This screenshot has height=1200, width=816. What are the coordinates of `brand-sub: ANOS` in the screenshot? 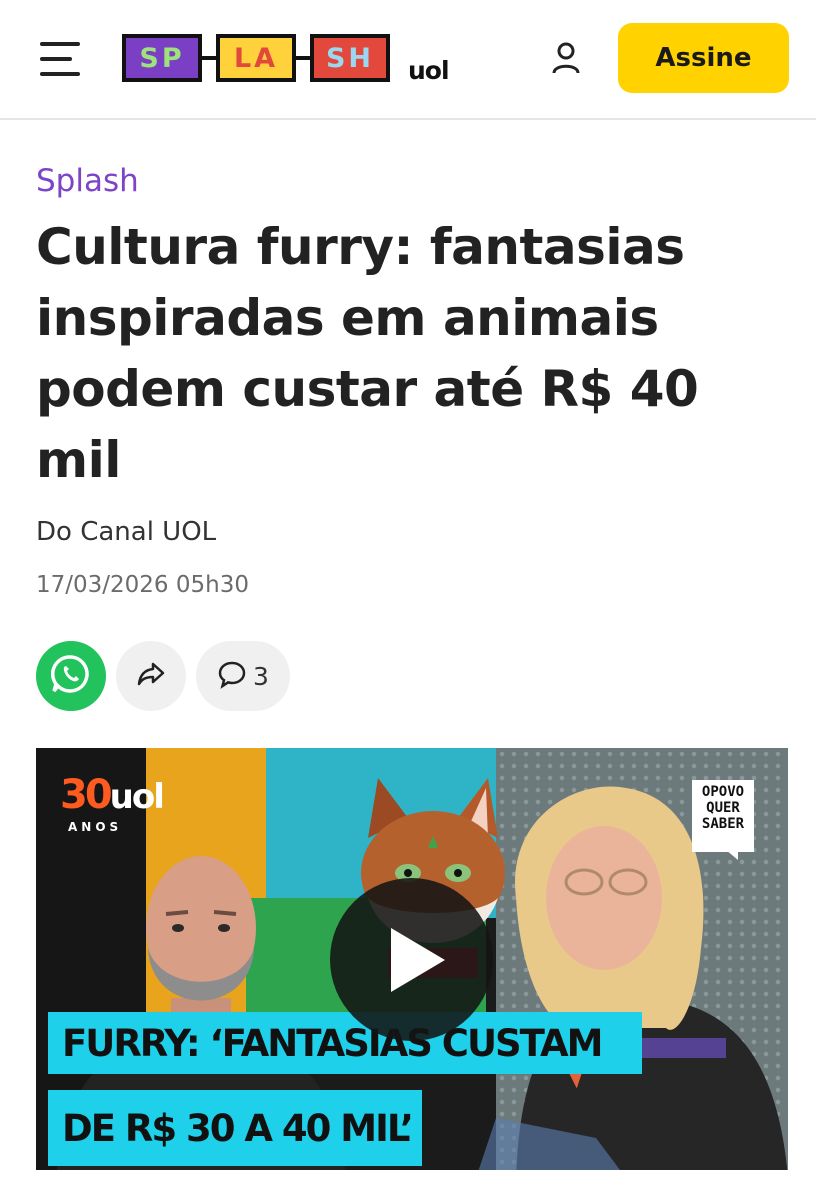 It's located at (95, 827).